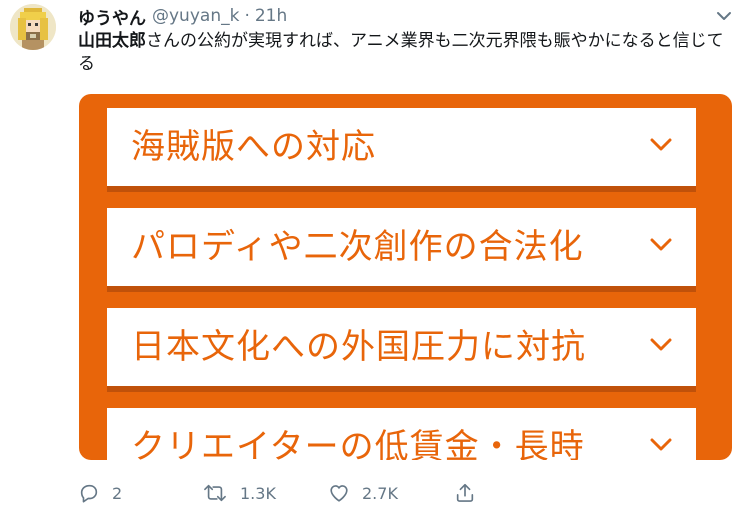 This screenshot has height=529, width=750. What do you see at coordinates (215, 493) in the screenshot?
I see `retweet-icon` at bounding box center [215, 493].